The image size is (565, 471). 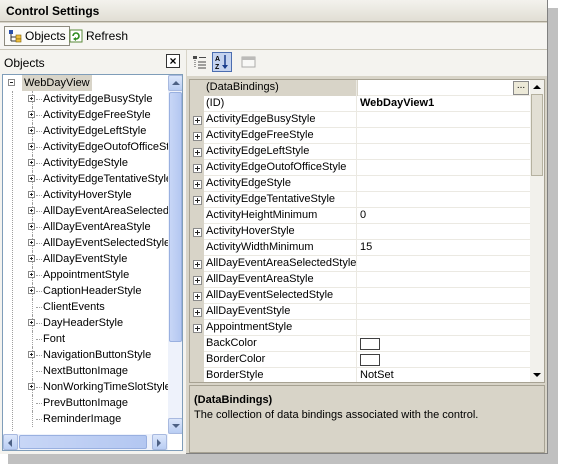 What do you see at coordinates (360, 264) in the screenshot?
I see `property-row: AllDayEventAreaSelectedStyle` at bounding box center [360, 264].